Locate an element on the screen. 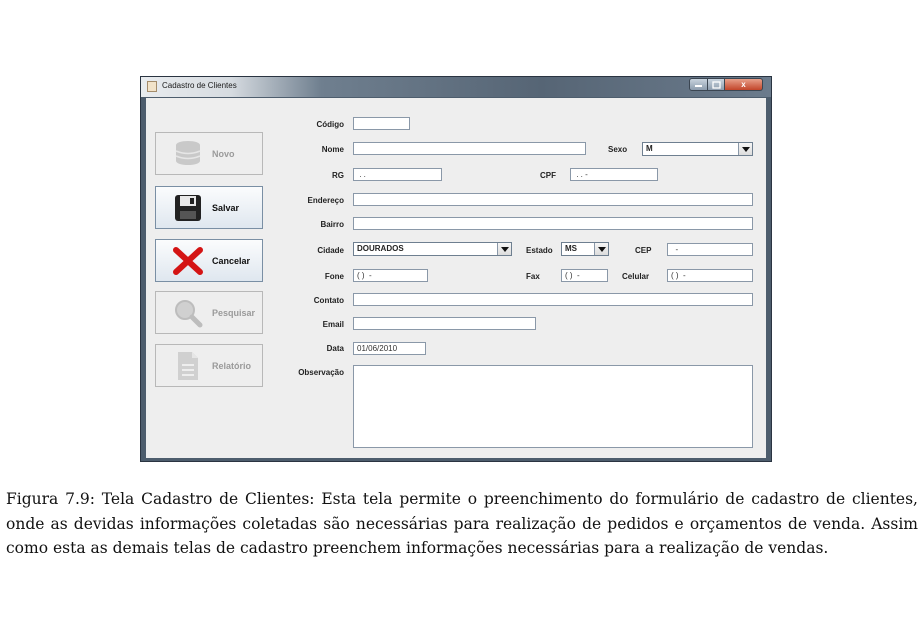 The width and height of the screenshot is (923, 629). novo-button-label: Novo is located at coordinates (223, 153).